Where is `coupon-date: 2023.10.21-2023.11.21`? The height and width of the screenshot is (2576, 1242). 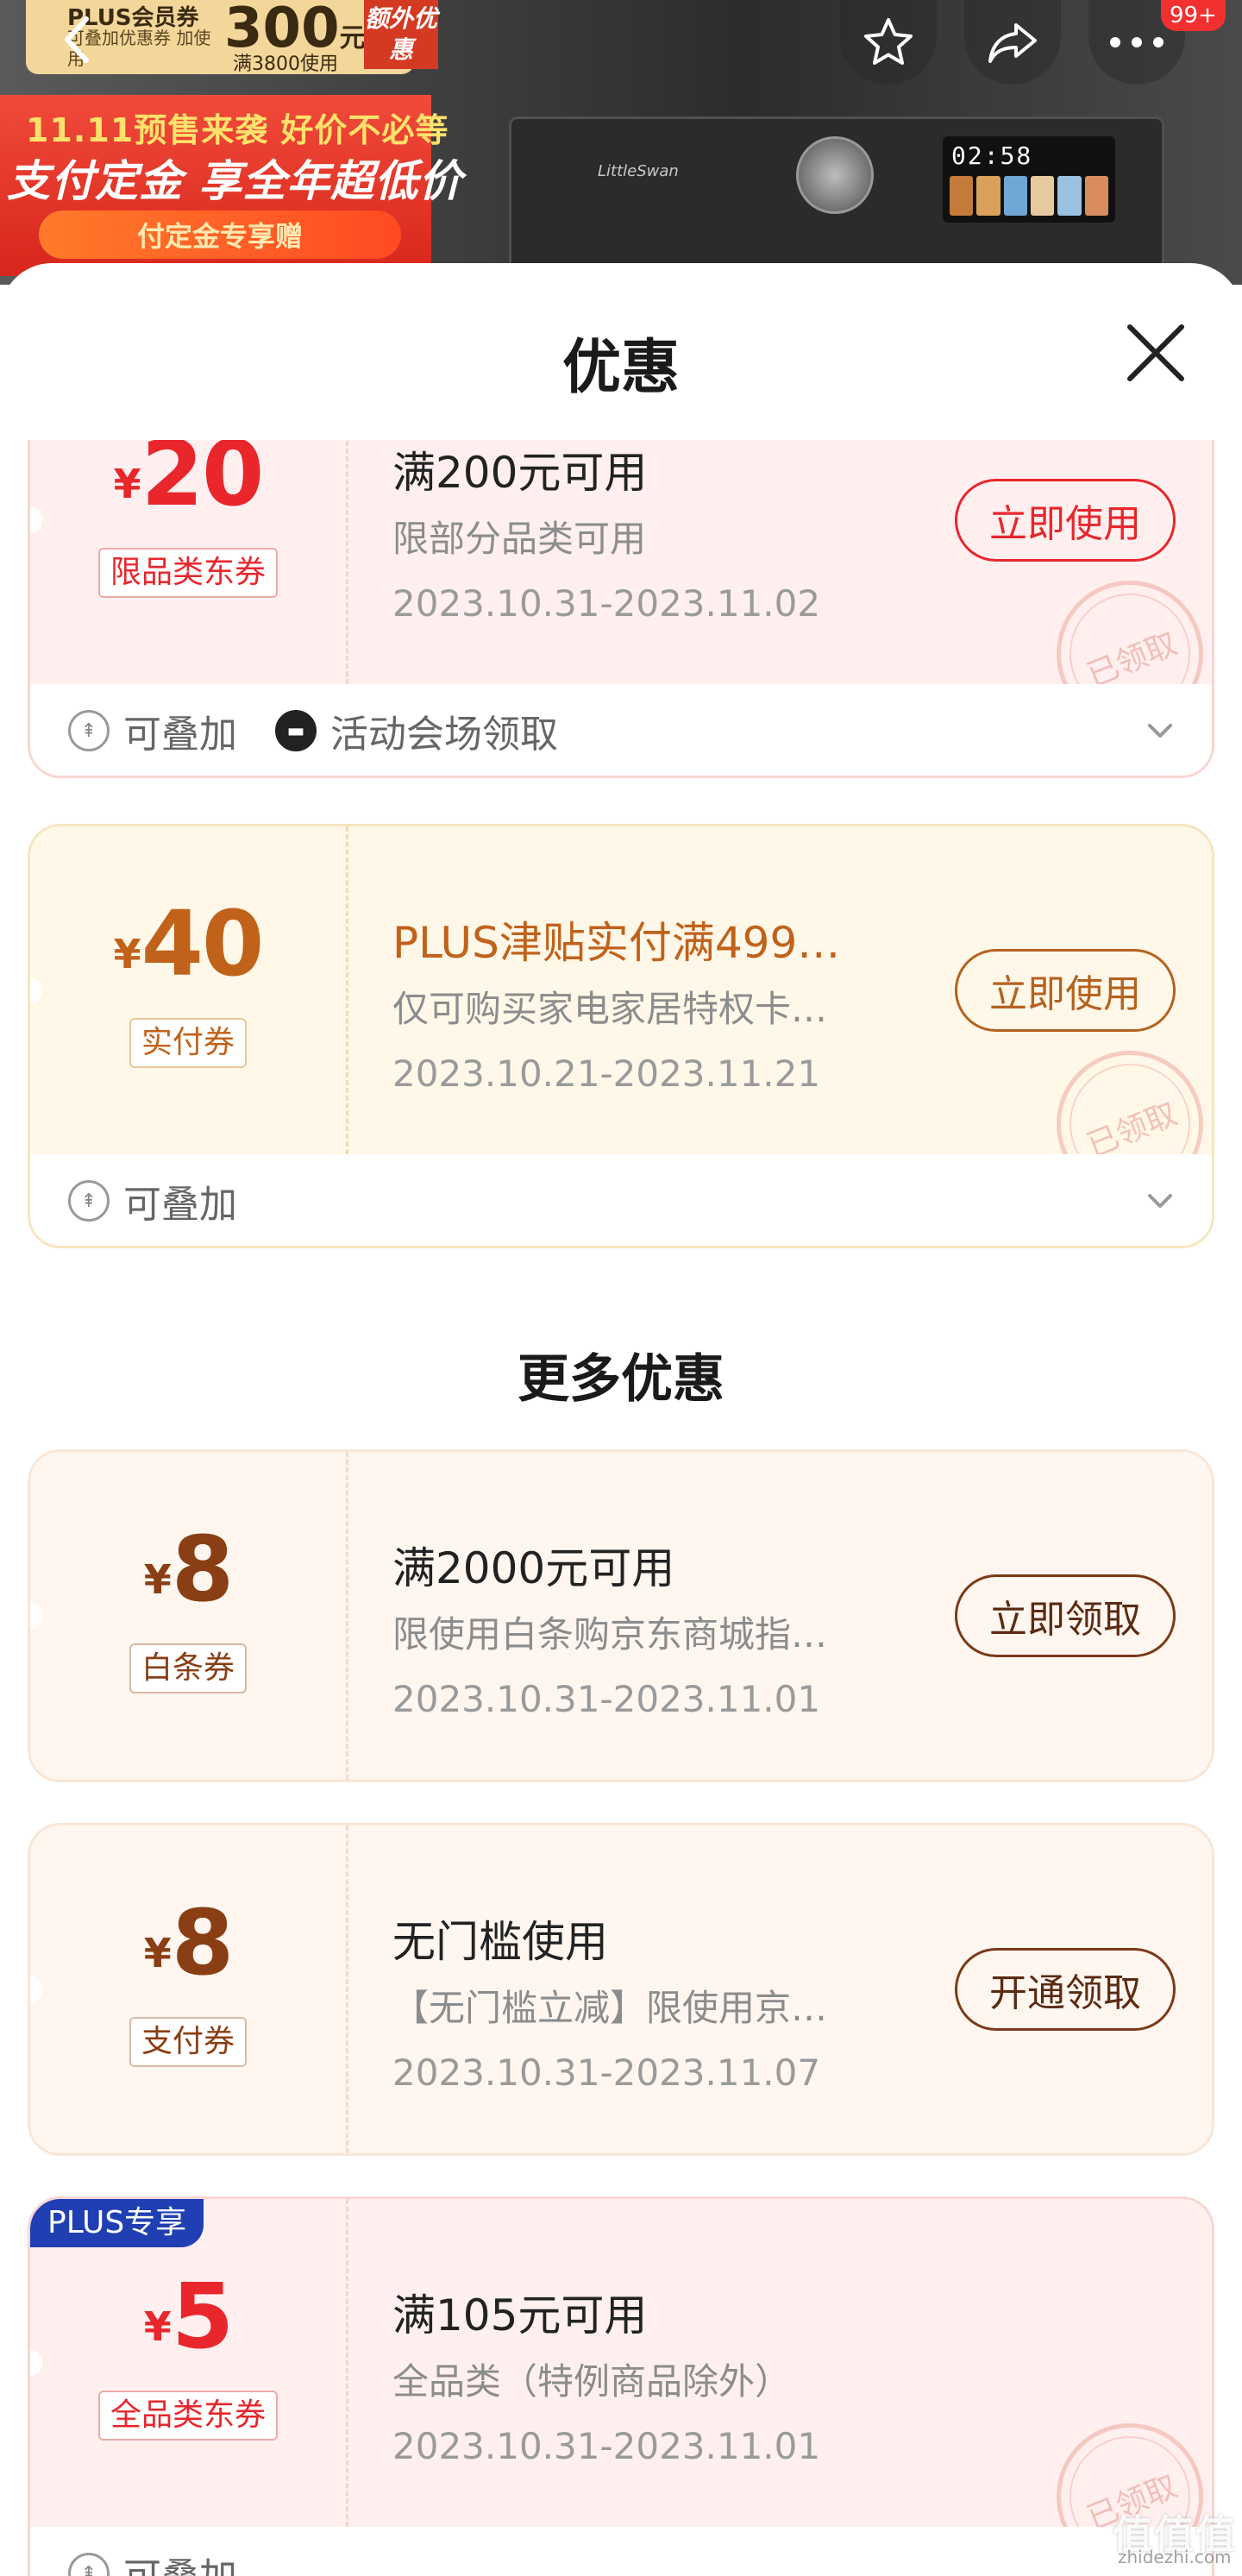
coupon-date: 2023.10.21-2023.11.21 is located at coordinates (607, 1073).